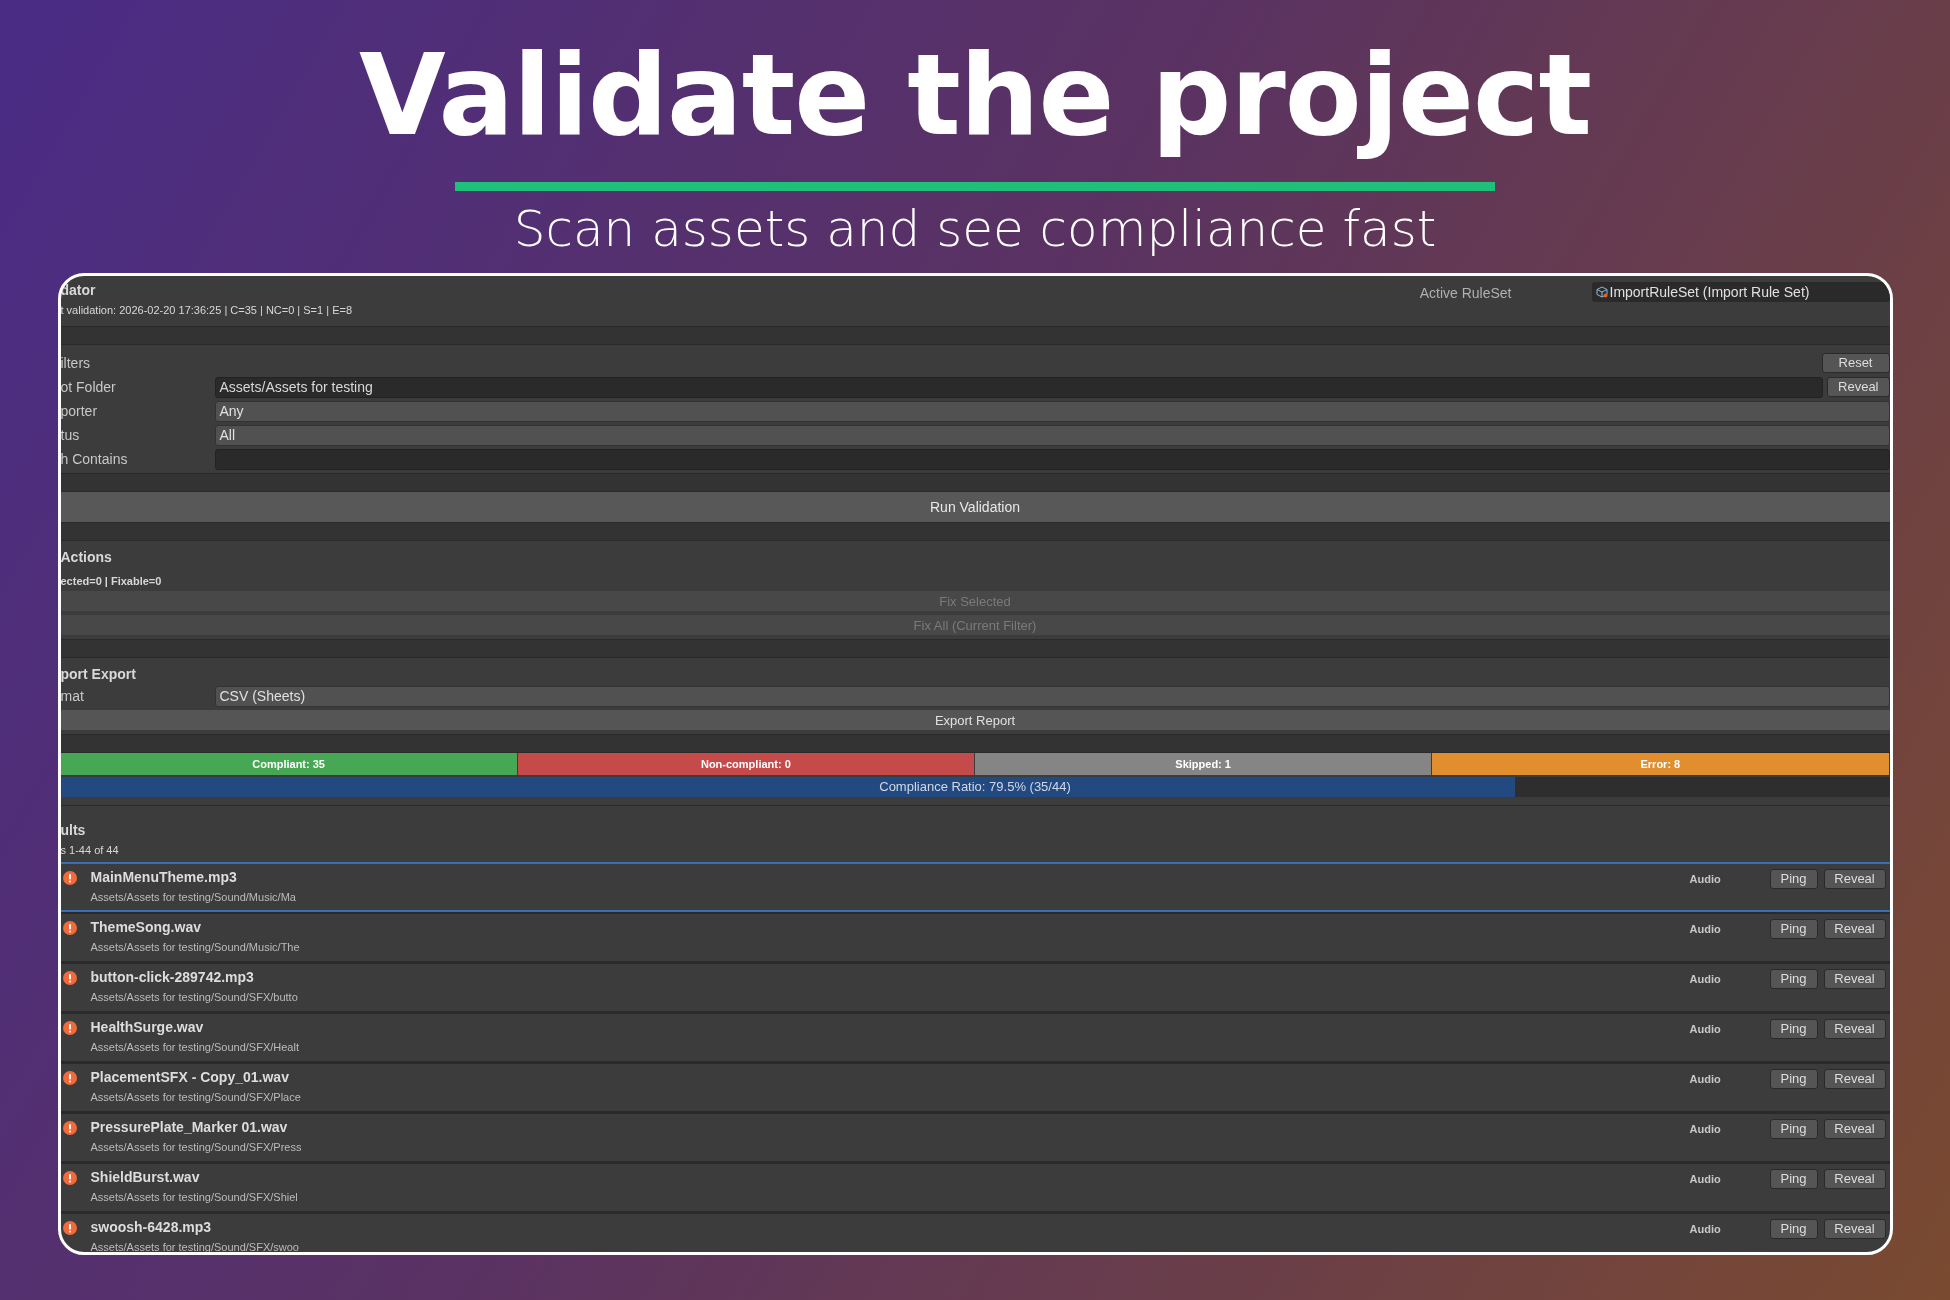 This screenshot has height=1300, width=1950. What do you see at coordinates (1661, 764) in the screenshot?
I see `summary-segment: Error: 8` at bounding box center [1661, 764].